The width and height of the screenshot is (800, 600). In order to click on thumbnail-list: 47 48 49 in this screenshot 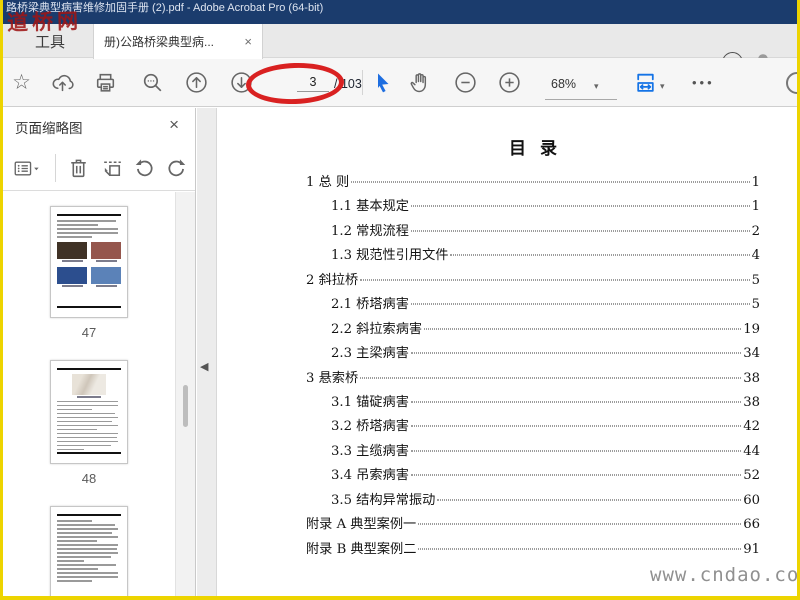, I will do `click(89, 394)`.